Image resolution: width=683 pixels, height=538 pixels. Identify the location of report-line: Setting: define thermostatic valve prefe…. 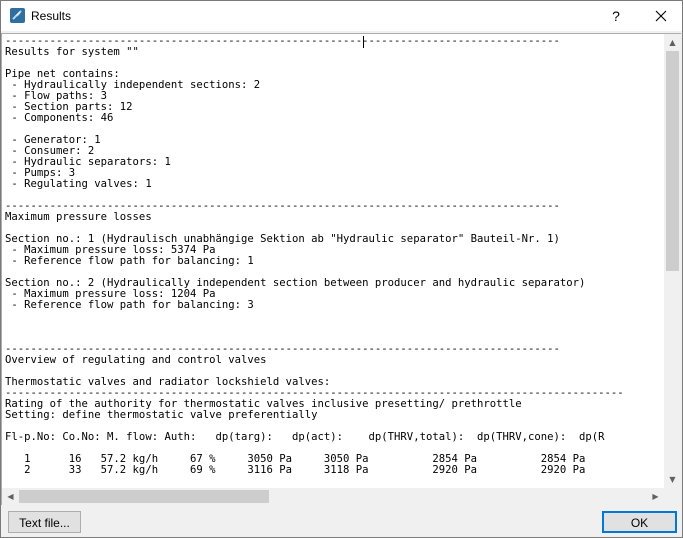
(161, 415).